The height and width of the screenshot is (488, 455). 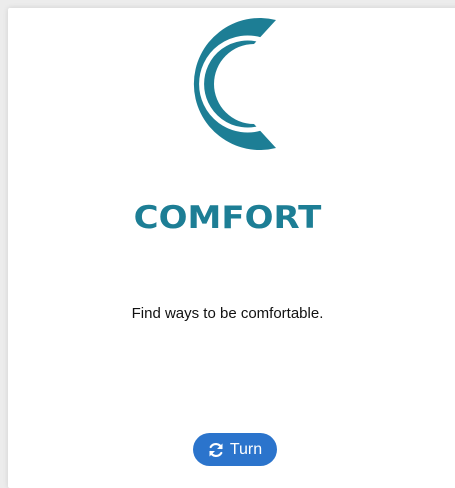 I want to click on app-title: COMFORT, so click(x=227, y=218).